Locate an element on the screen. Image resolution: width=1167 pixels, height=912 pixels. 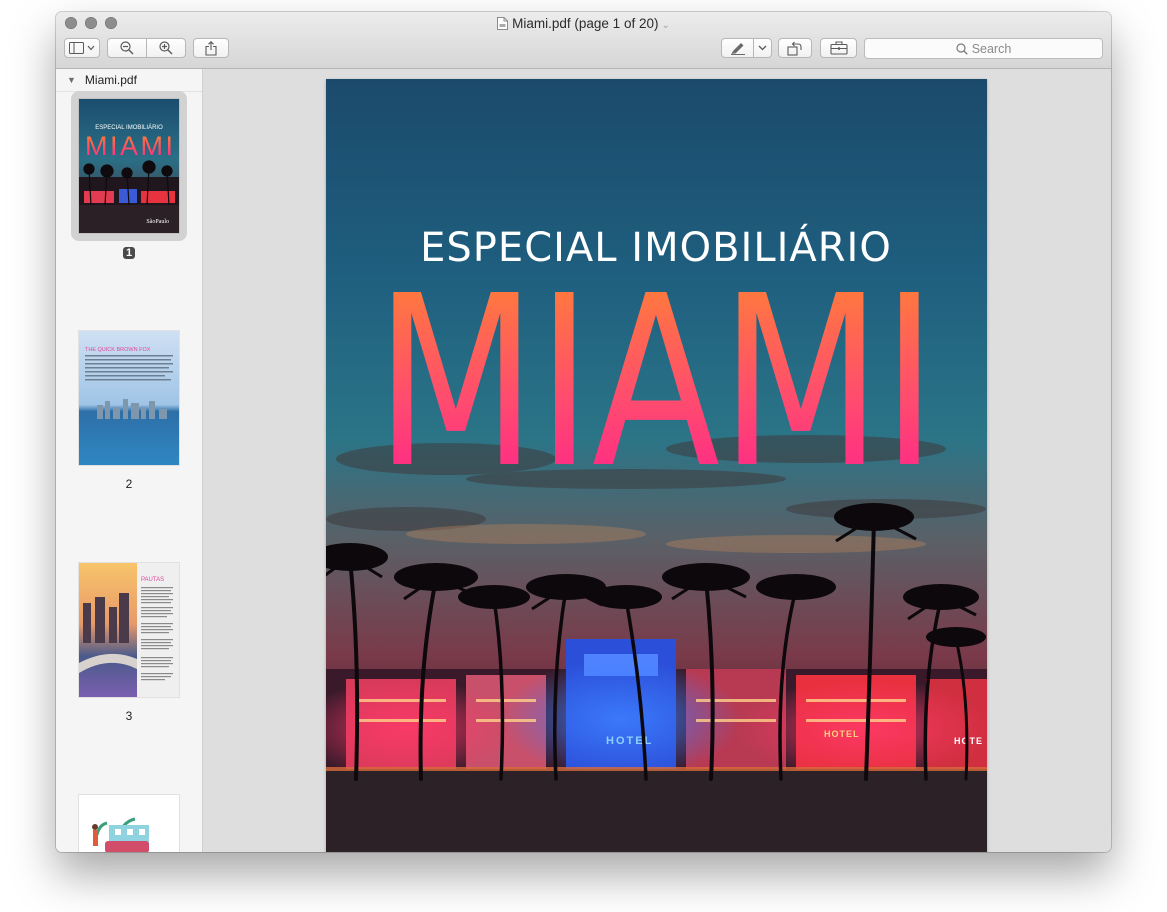
sidebar-file-header: ▼ Miami.pdf is located at coordinates (129, 80).